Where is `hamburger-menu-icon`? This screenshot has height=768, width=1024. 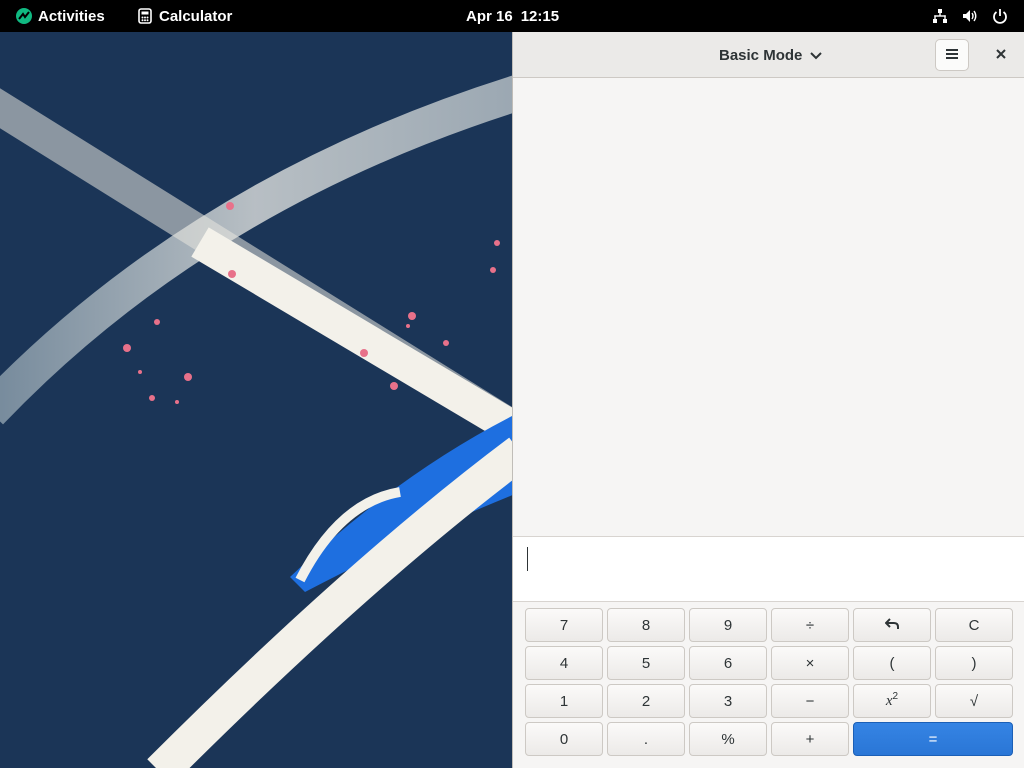
hamburger-menu-icon is located at coordinates (952, 55).